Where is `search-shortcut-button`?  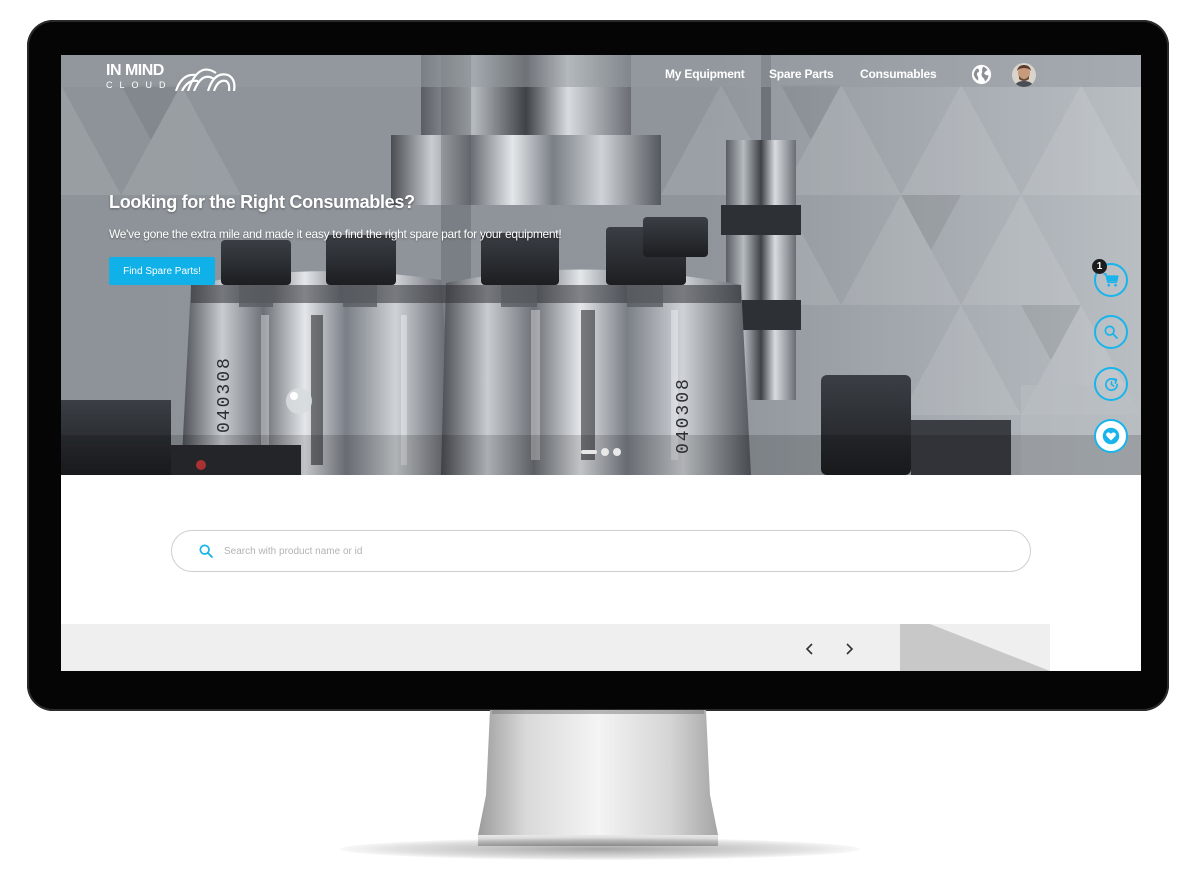 search-shortcut-button is located at coordinates (1111, 332).